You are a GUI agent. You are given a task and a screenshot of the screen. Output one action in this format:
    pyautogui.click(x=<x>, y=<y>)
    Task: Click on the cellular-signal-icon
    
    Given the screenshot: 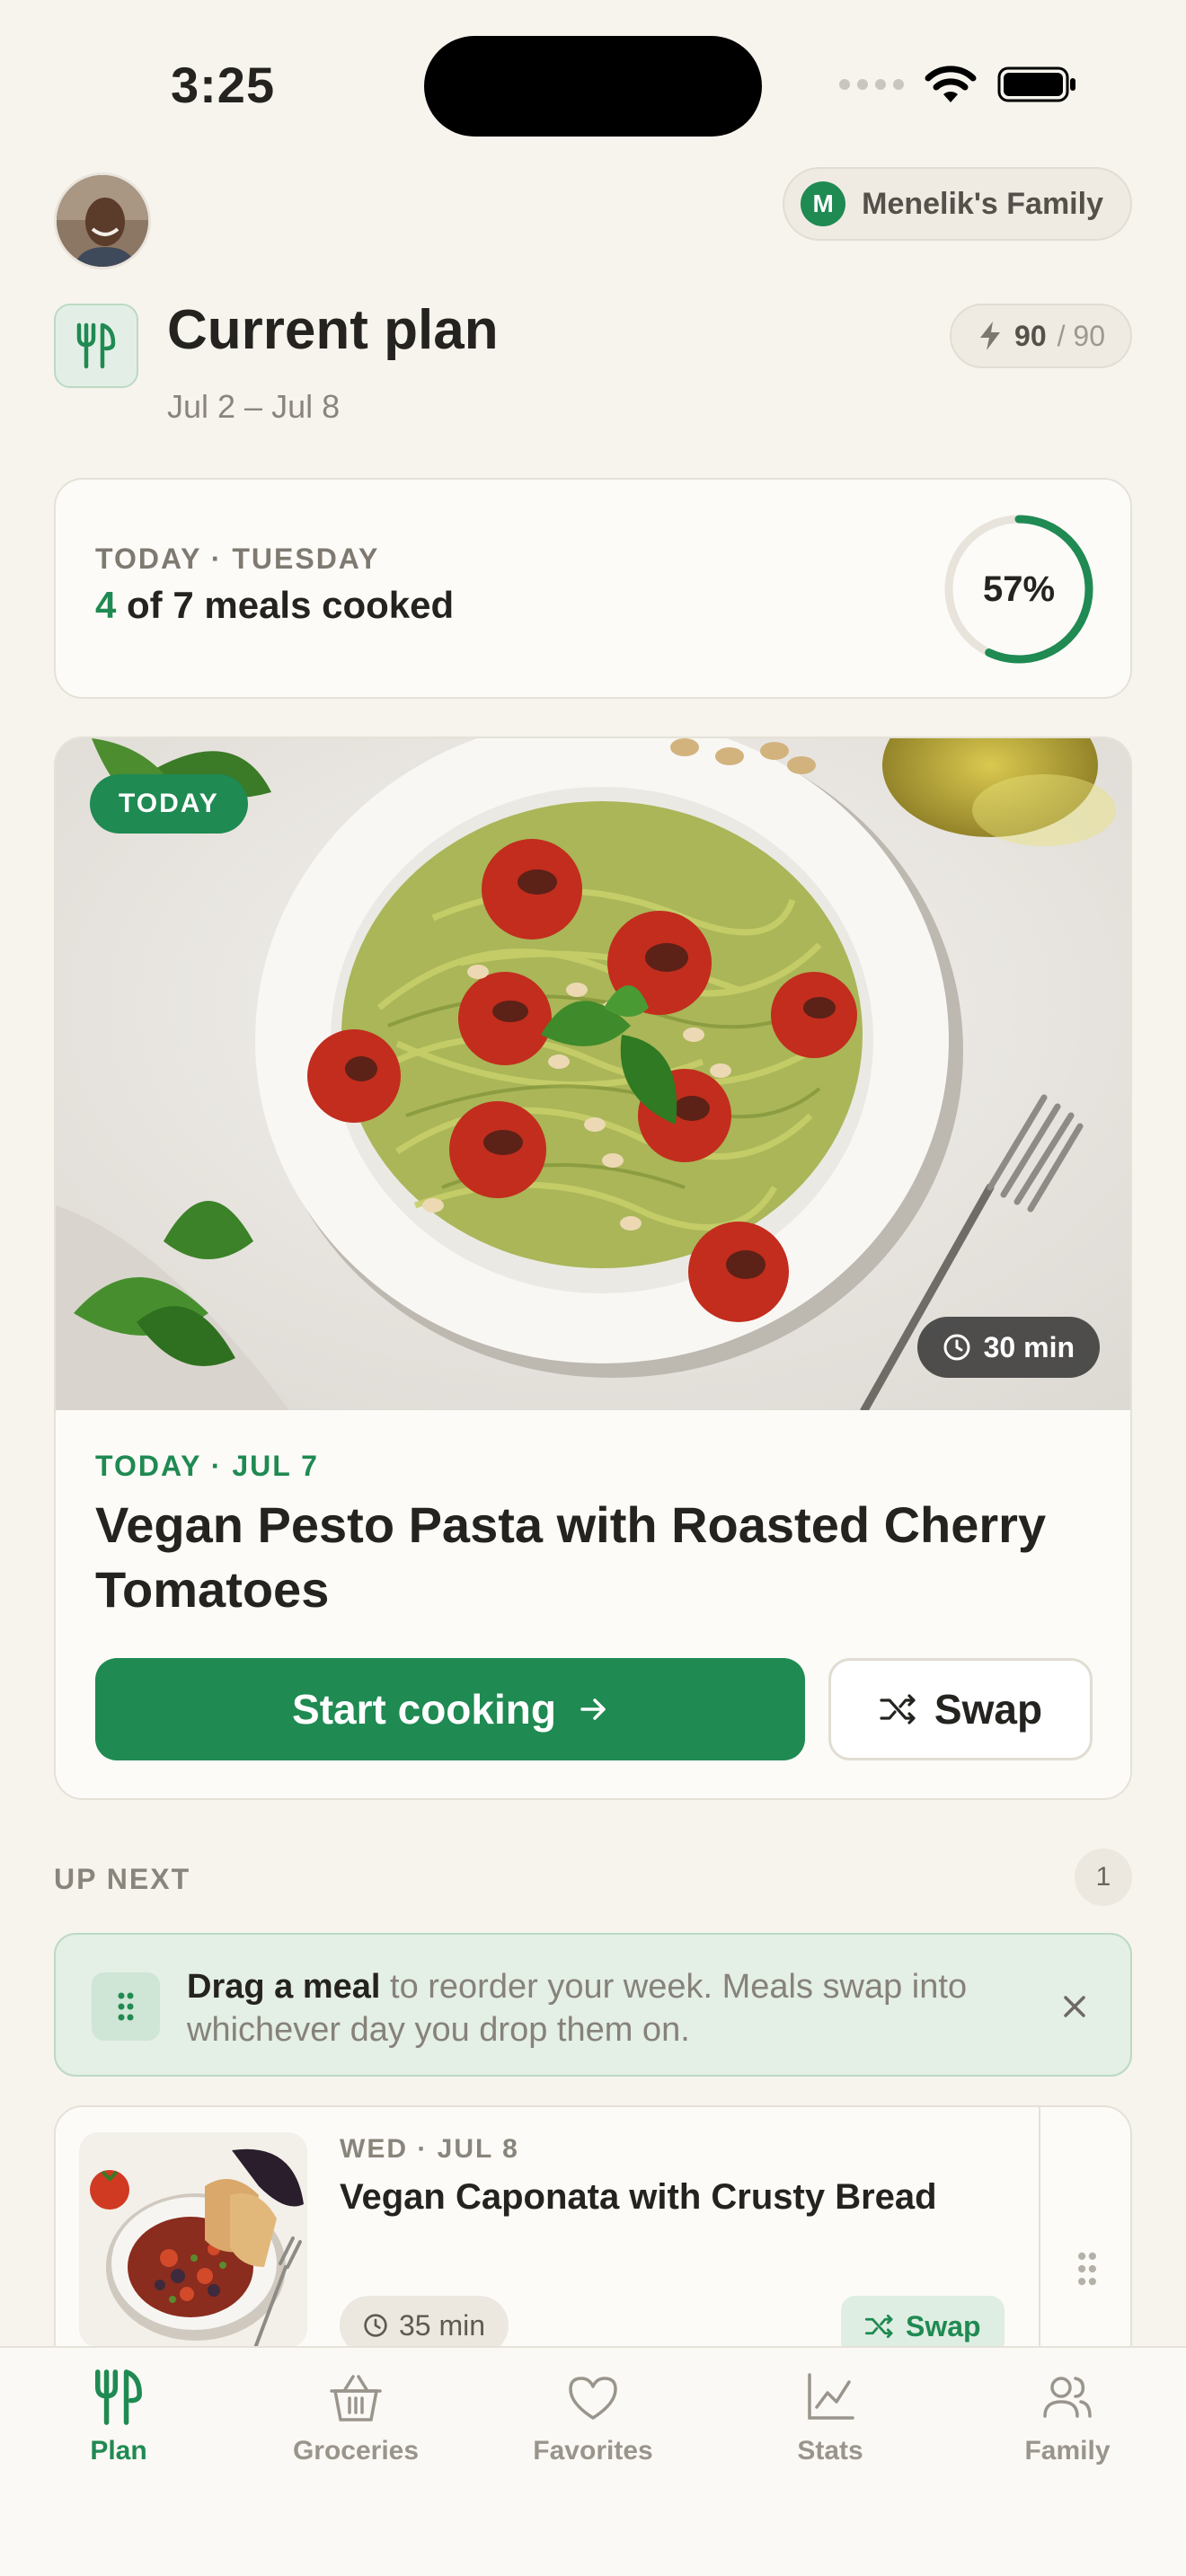 What is the action you would take?
    pyautogui.click(x=871, y=84)
    